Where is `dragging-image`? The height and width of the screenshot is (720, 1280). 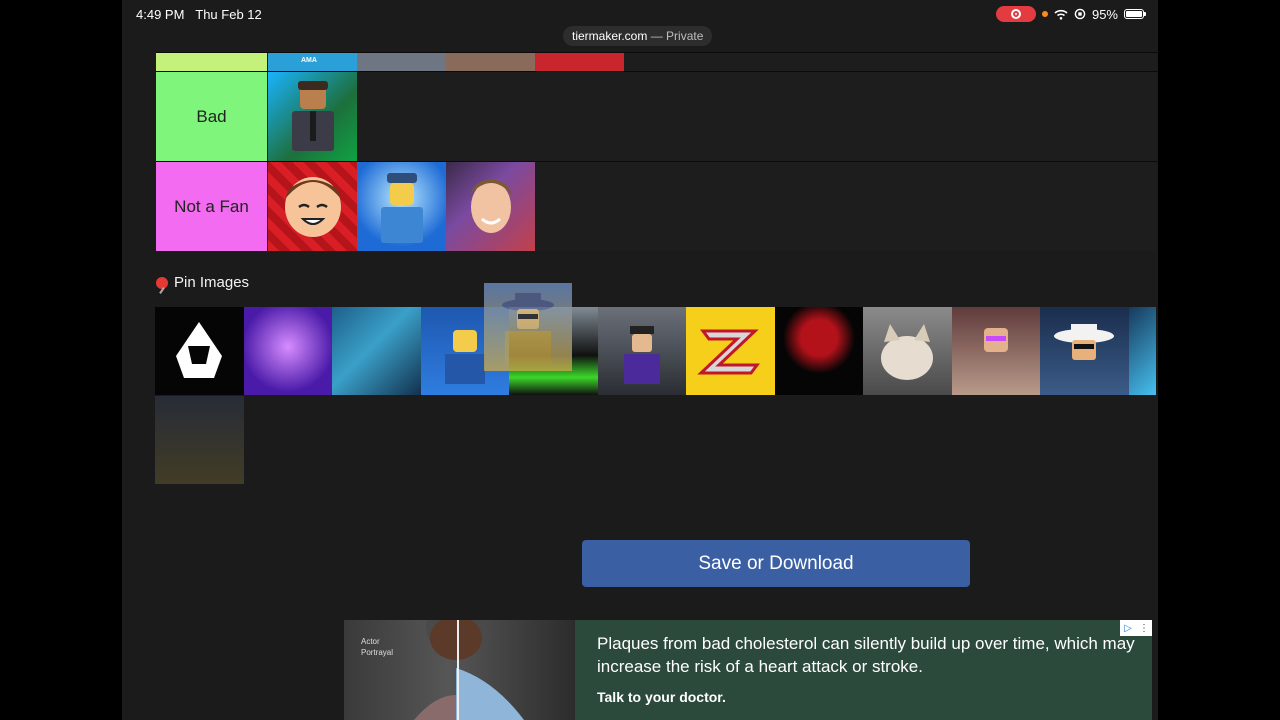
dragging-image is located at coordinates (528, 327).